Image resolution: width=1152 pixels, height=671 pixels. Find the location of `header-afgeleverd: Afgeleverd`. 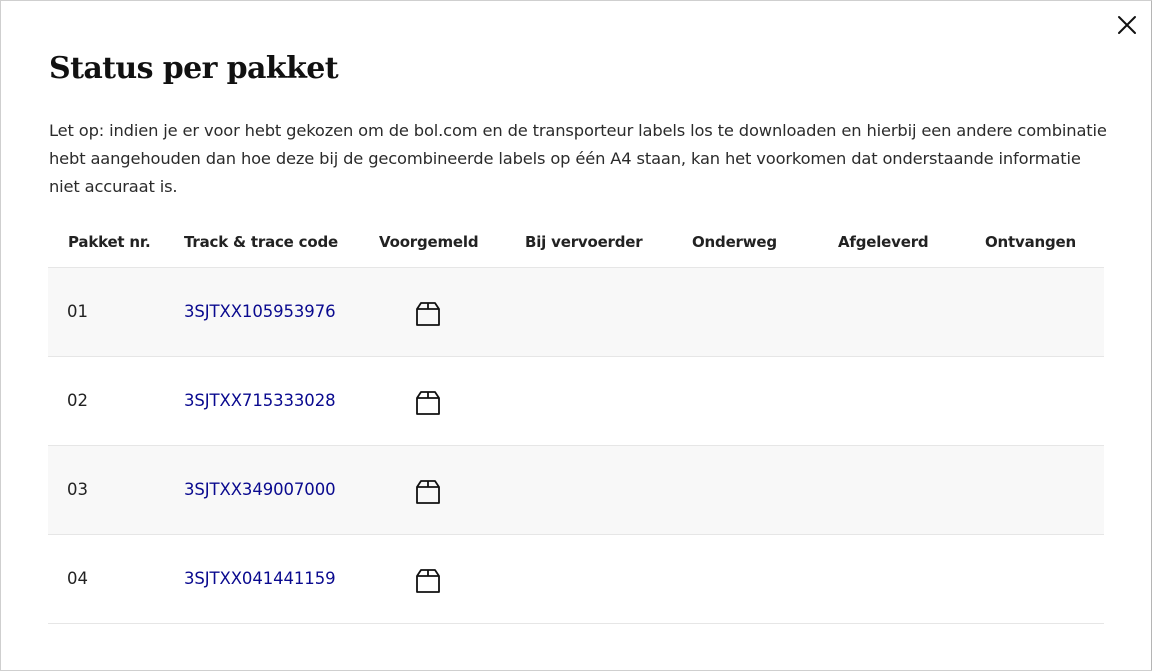

header-afgeleverd: Afgeleverd is located at coordinates (883, 242).